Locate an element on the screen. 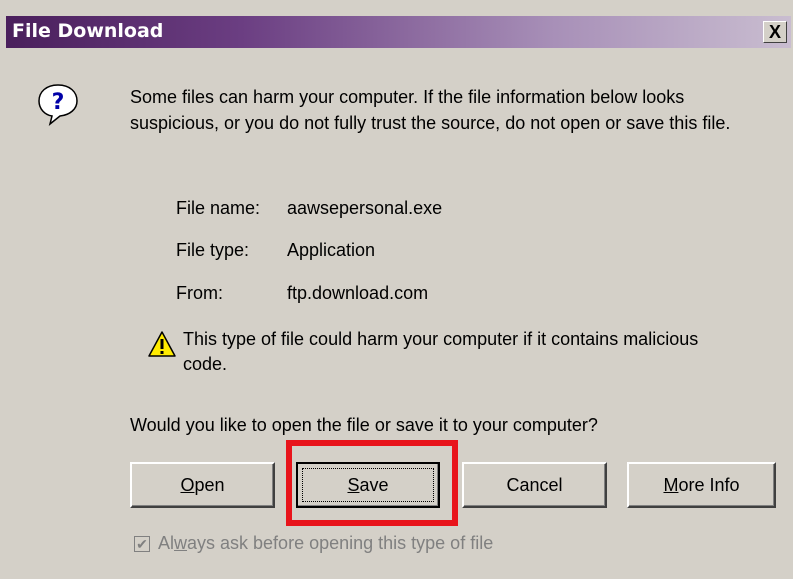 The height and width of the screenshot is (579, 793). close-icon: X is located at coordinates (774, 32).